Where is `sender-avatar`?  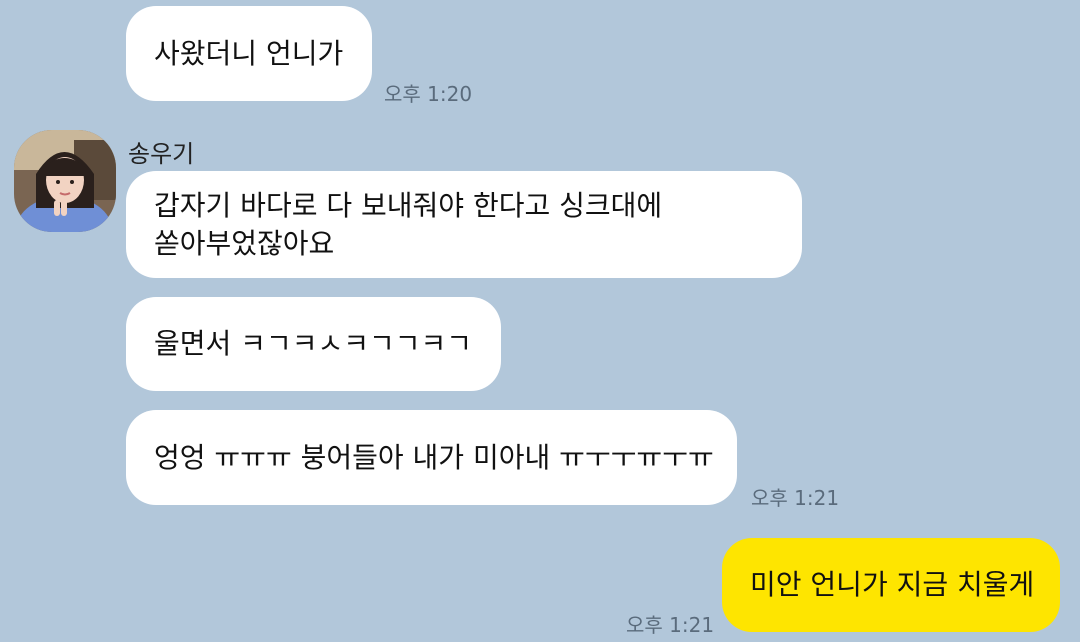 sender-avatar is located at coordinates (65, 181).